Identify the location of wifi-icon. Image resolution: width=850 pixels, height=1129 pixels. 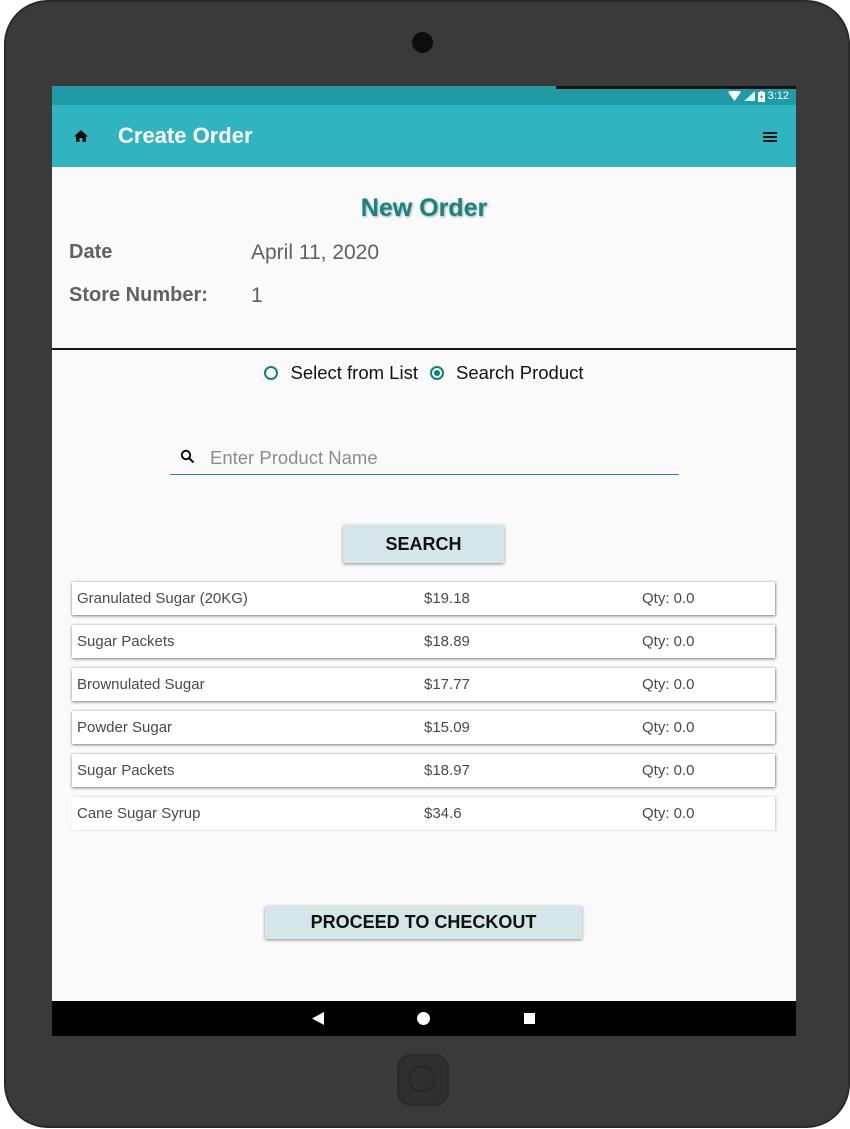
(734, 96).